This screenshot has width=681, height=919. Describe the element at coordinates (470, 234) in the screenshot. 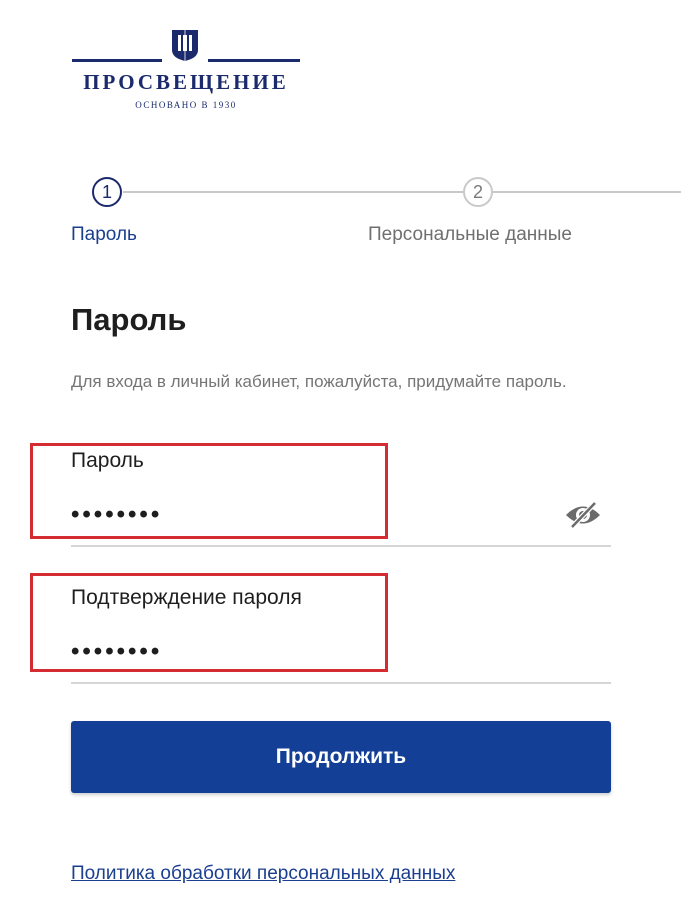

I see `step-2-label: Персональные данные` at that location.